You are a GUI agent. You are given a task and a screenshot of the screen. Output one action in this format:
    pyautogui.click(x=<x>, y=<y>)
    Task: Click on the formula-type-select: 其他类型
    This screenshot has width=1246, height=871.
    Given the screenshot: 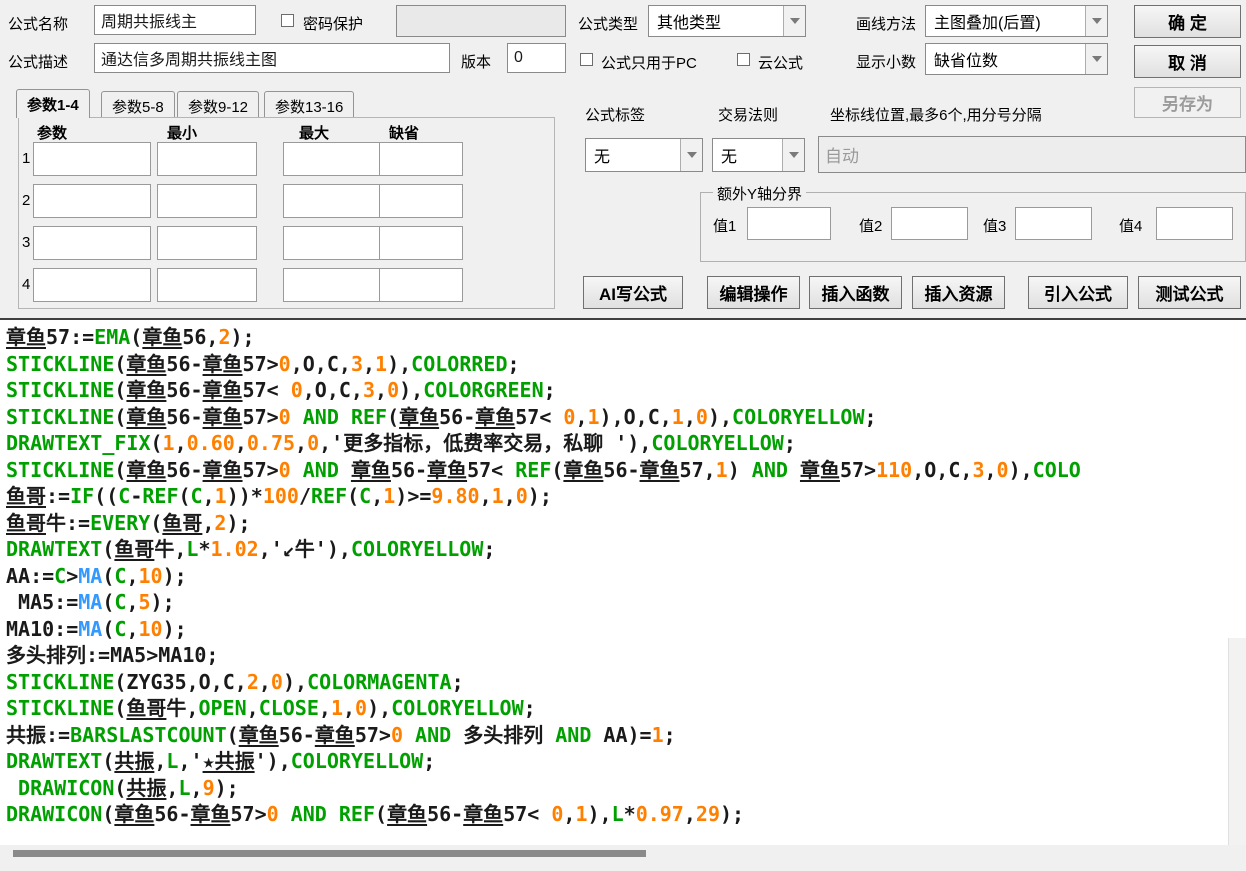 What is the action you would take?
    pyautogui.click(x=727, y=21)
    